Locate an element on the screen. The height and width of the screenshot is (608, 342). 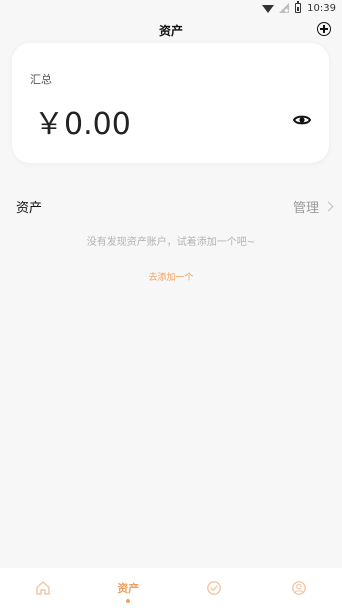
signal-icon is located at coordinates (284, 8).